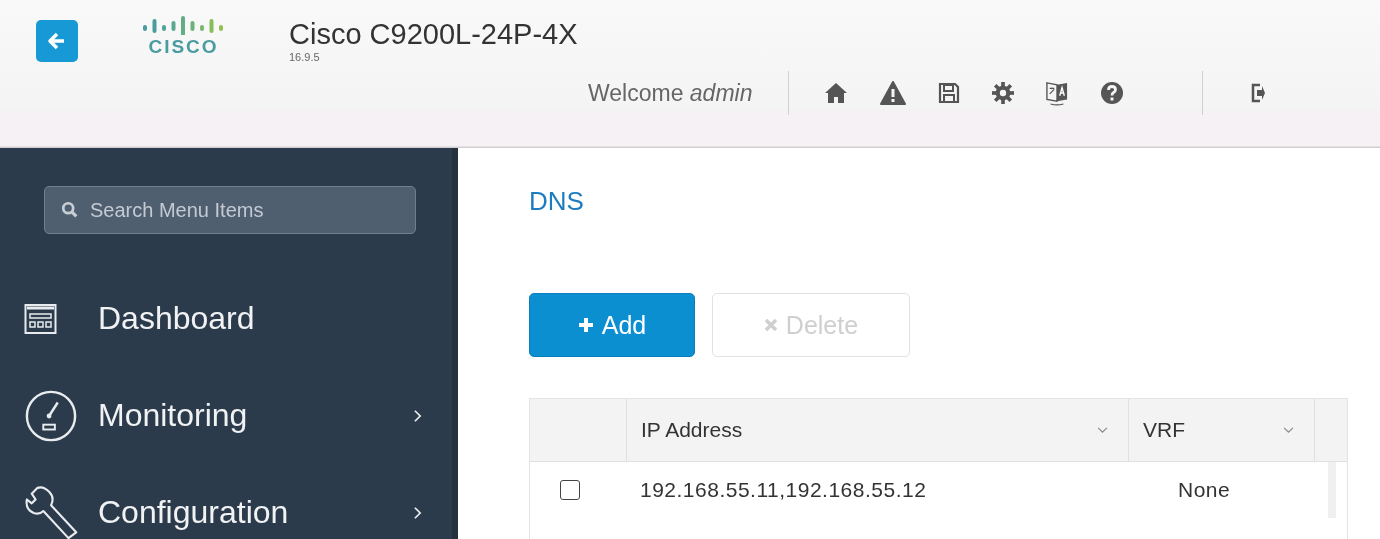 The height and width of the screenshot is (539, 1380). I want to click on menu-item: Monitoring, so click(226, 415).